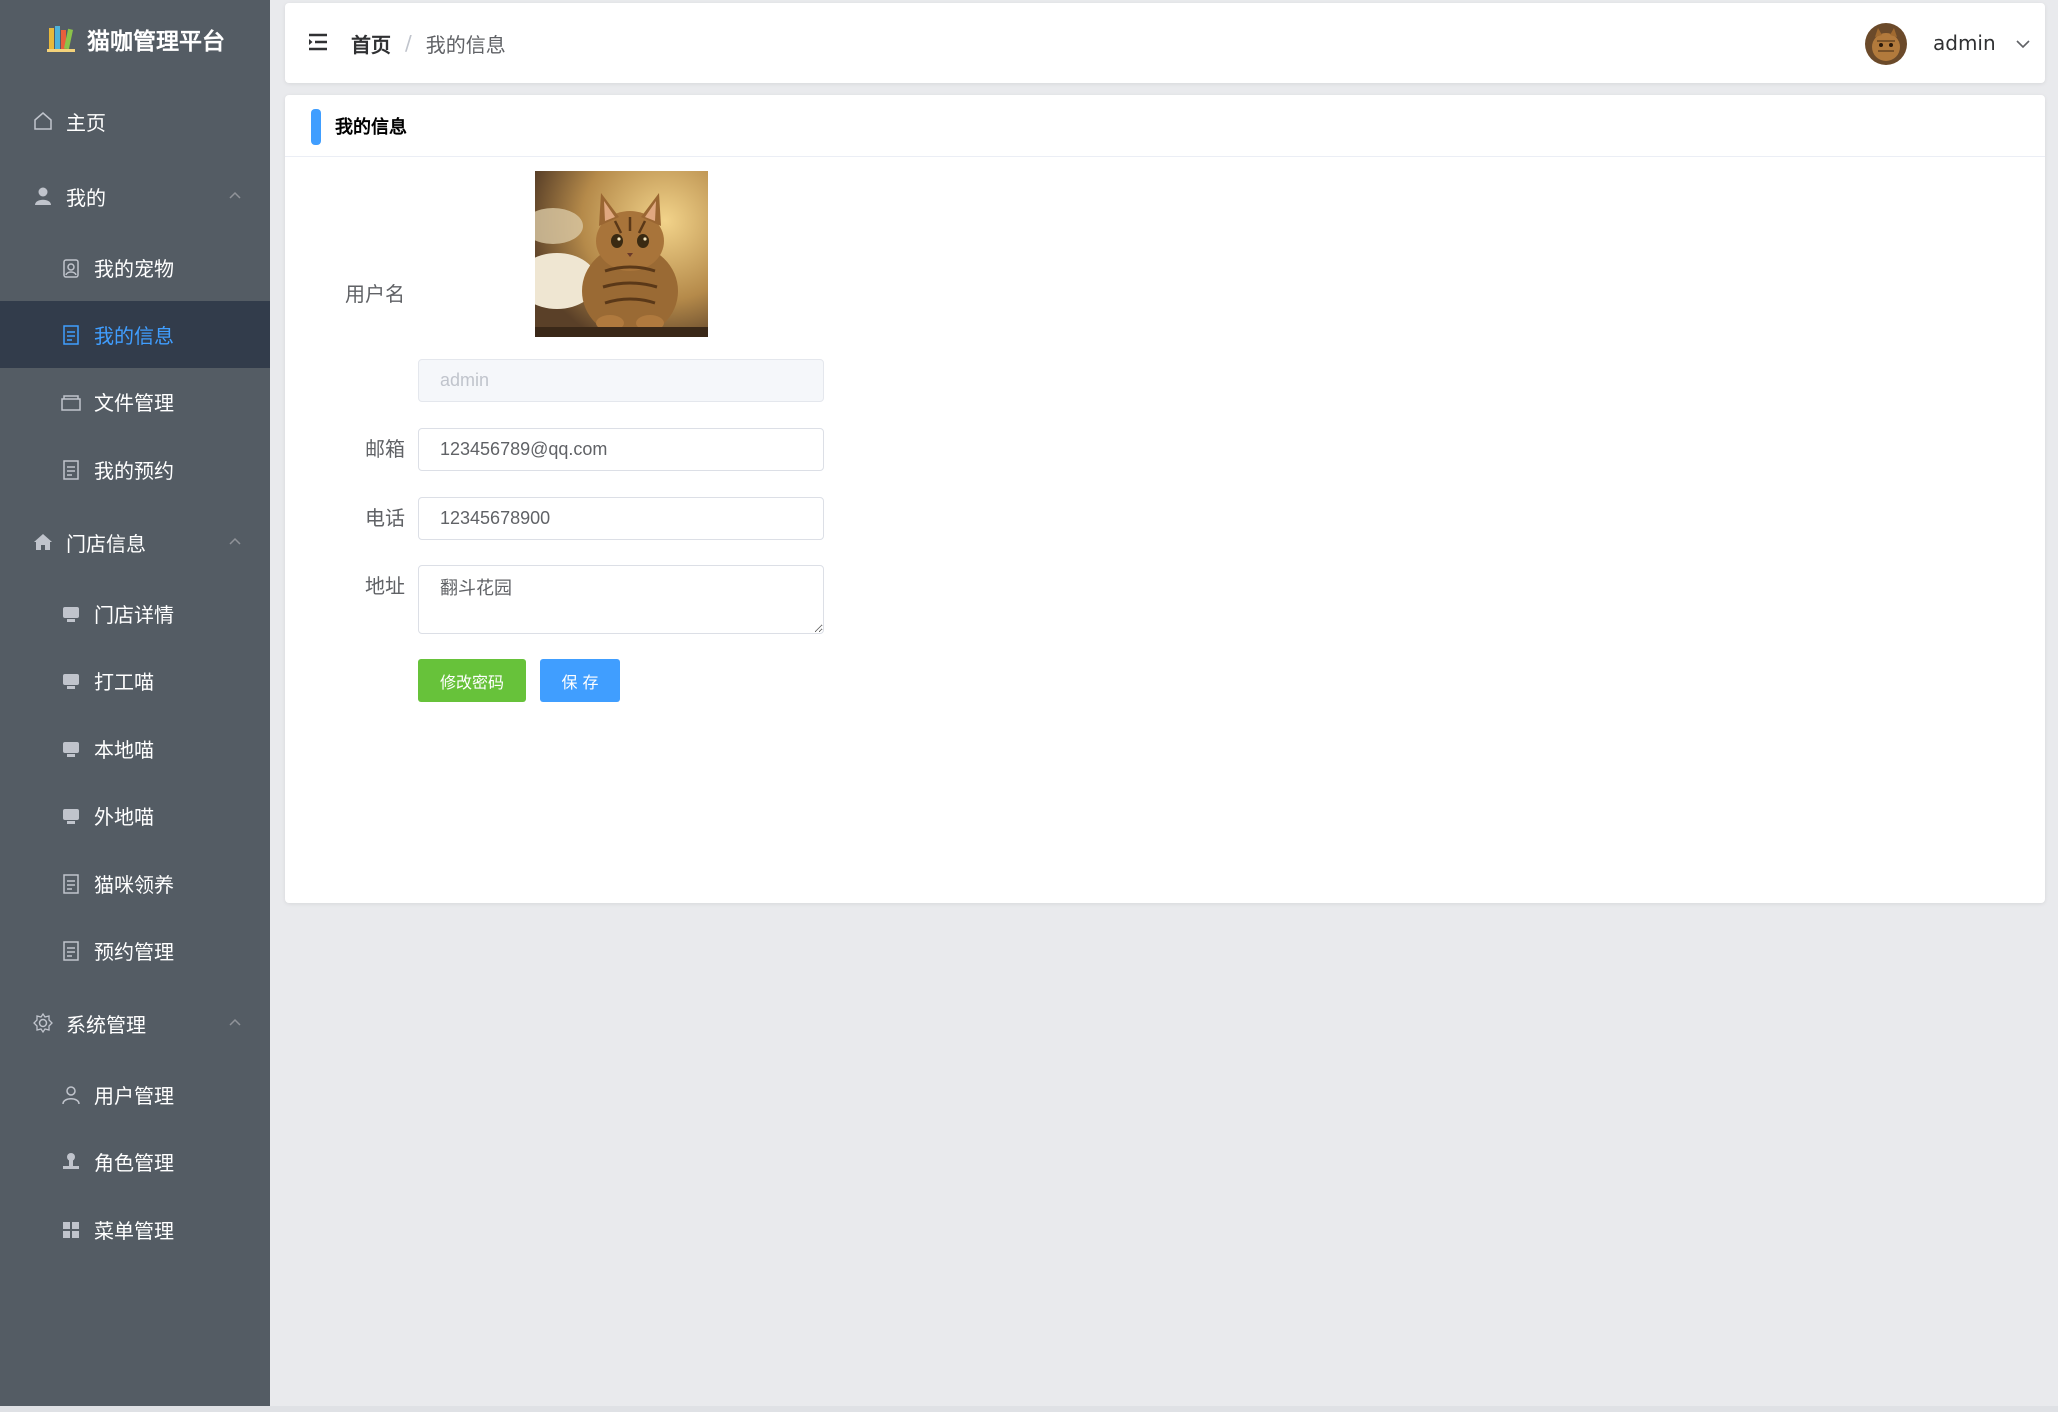 The width and height of the screenshot is (2058, 1412). What do you see at coordinates (465, 44) in the screenshot?
I see `breadcrumb-current: 我的信息` at bounding box center [465, 44].